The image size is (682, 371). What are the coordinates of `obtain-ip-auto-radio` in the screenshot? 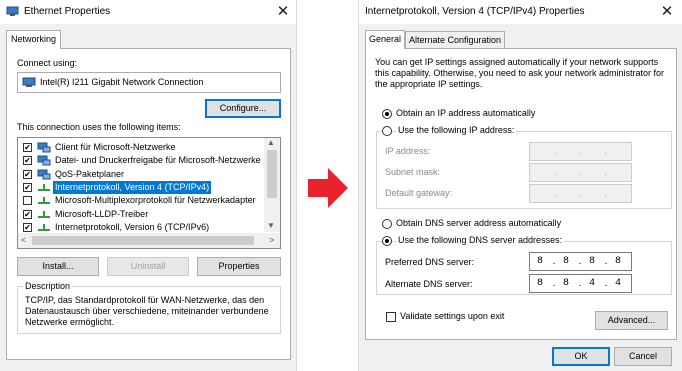 It's located at (387, 114).